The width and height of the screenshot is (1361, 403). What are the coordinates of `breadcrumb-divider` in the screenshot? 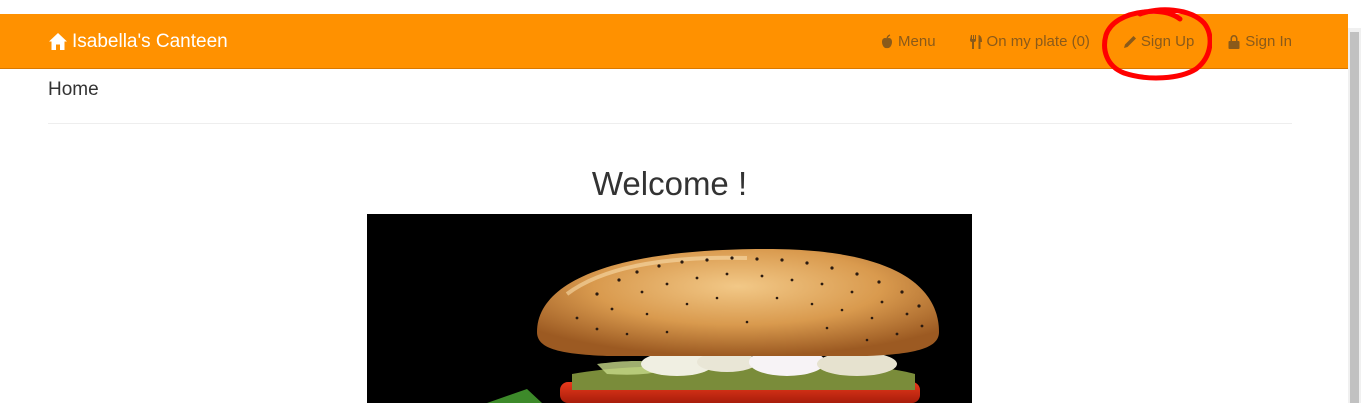 It's located at (670, 123).